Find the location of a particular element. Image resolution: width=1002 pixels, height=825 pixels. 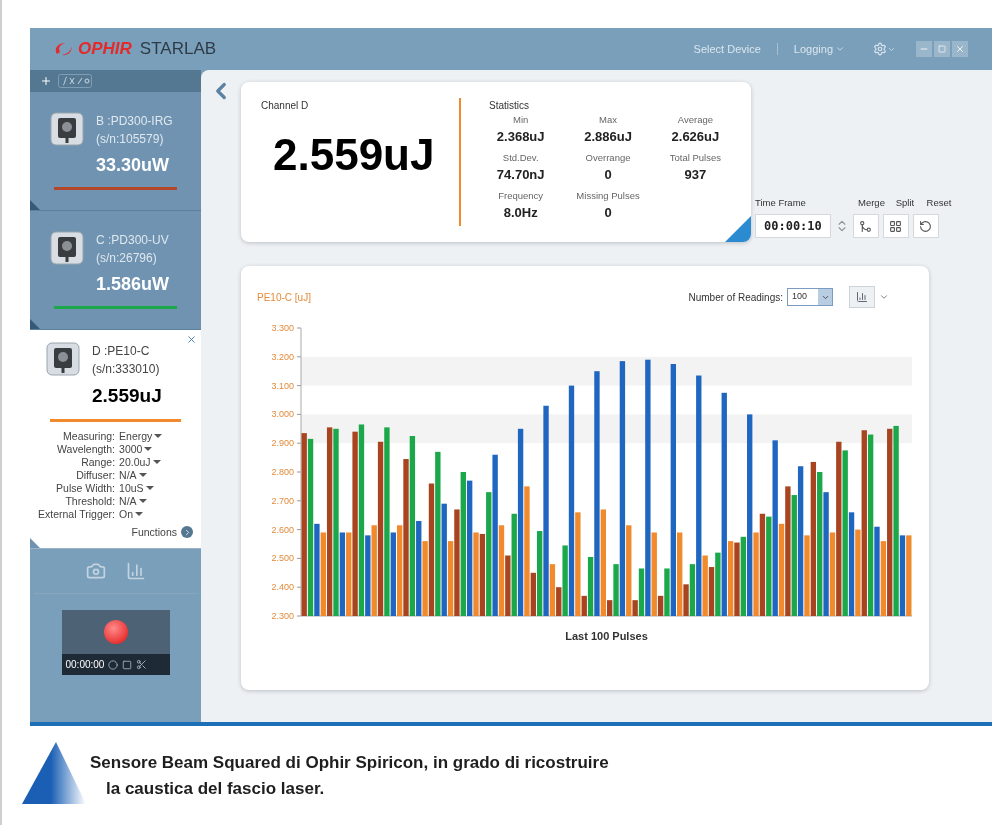

caption-line: Sensore Beam Squared di Ophir Spiricon, in grado di ricostruire is located at coordinates (349, 763).